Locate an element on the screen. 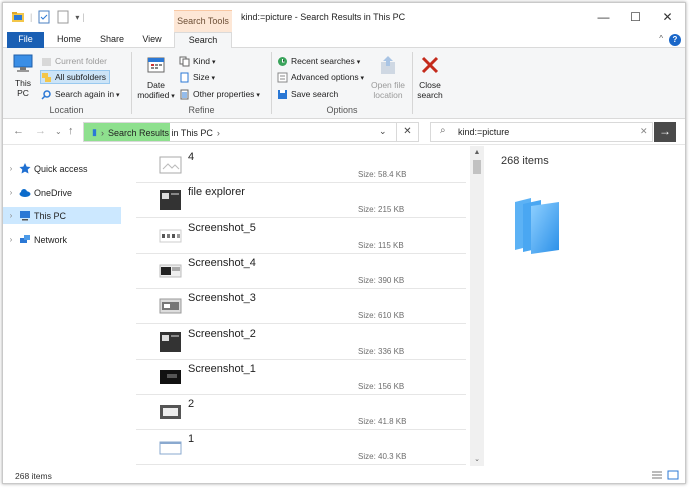 The height and width of the screenshot is (488, 690). recent-locations-chevron-icon: ⌄ is located at coordinates (58, 131).